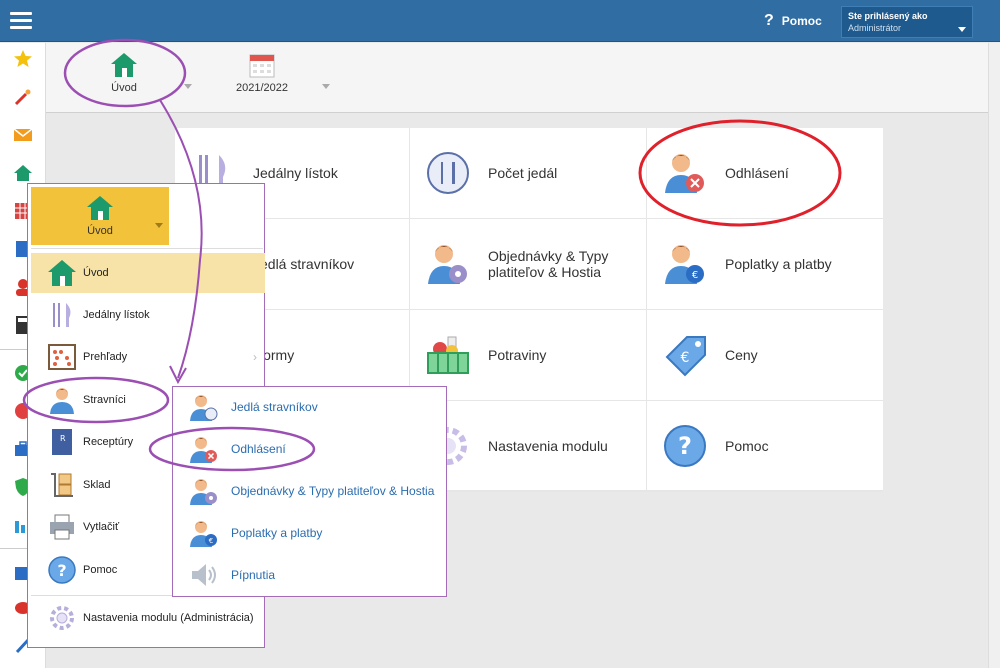  Describe the element at coordinates (277, 533) in the screenshot. I see `submenu-item-label: Poplatky a platby` at that location.